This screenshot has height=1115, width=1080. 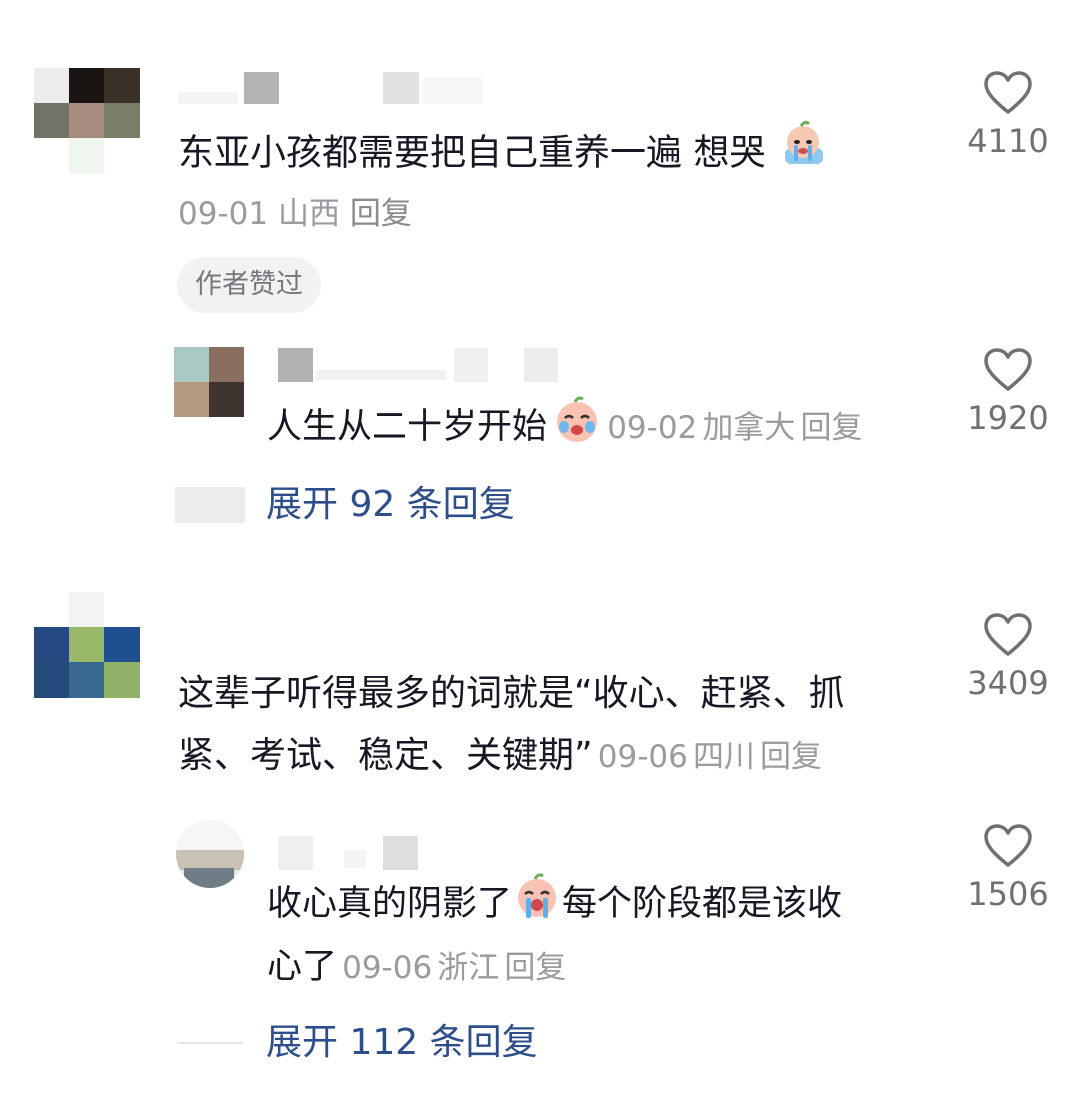 I want to click on like-count: 4110, so click(x=1008, y=141).